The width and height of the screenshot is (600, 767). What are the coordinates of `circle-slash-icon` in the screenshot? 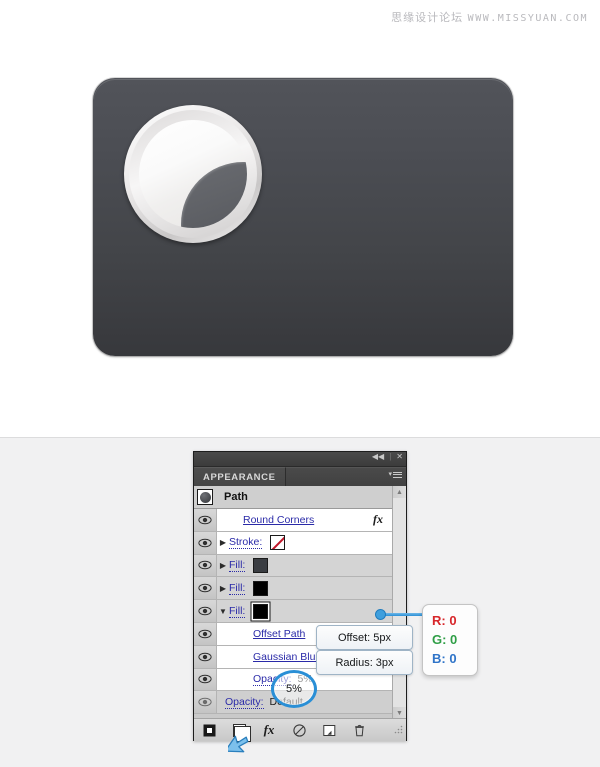 It's located at (299, 730).